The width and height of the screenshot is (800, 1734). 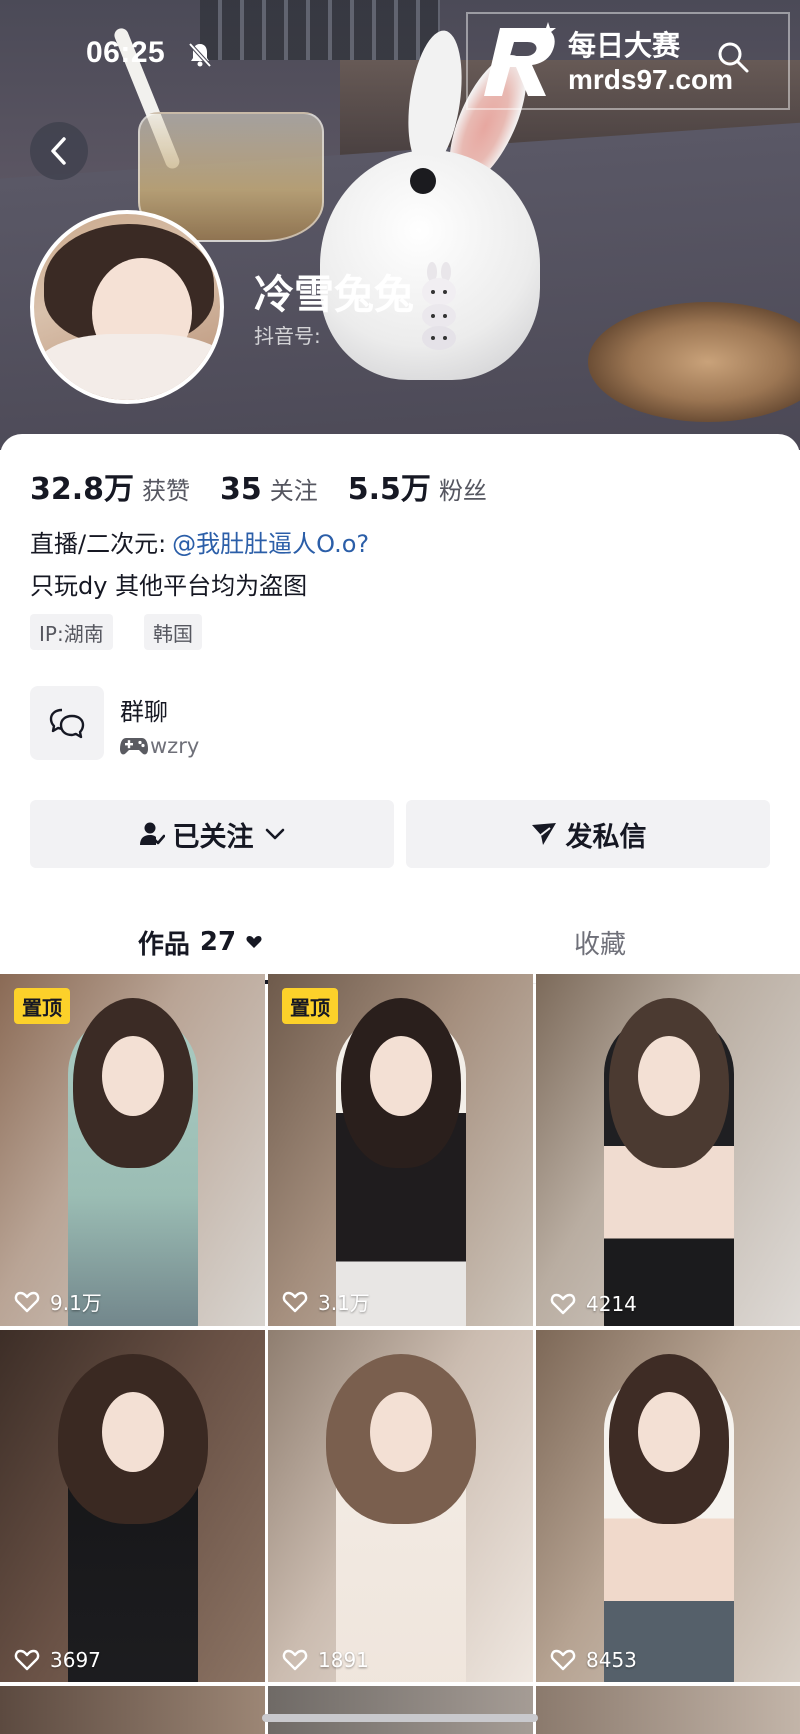 What do you see at coordinates (71, 632) in the screenshot?
I see `tag-ip: IP:湖南` at bounding box center [71, 632].